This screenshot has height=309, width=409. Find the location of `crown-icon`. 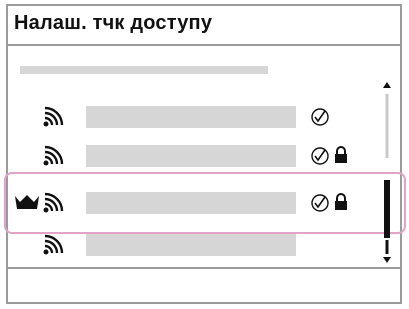

crown-icon is located at coordinates (27, 202).